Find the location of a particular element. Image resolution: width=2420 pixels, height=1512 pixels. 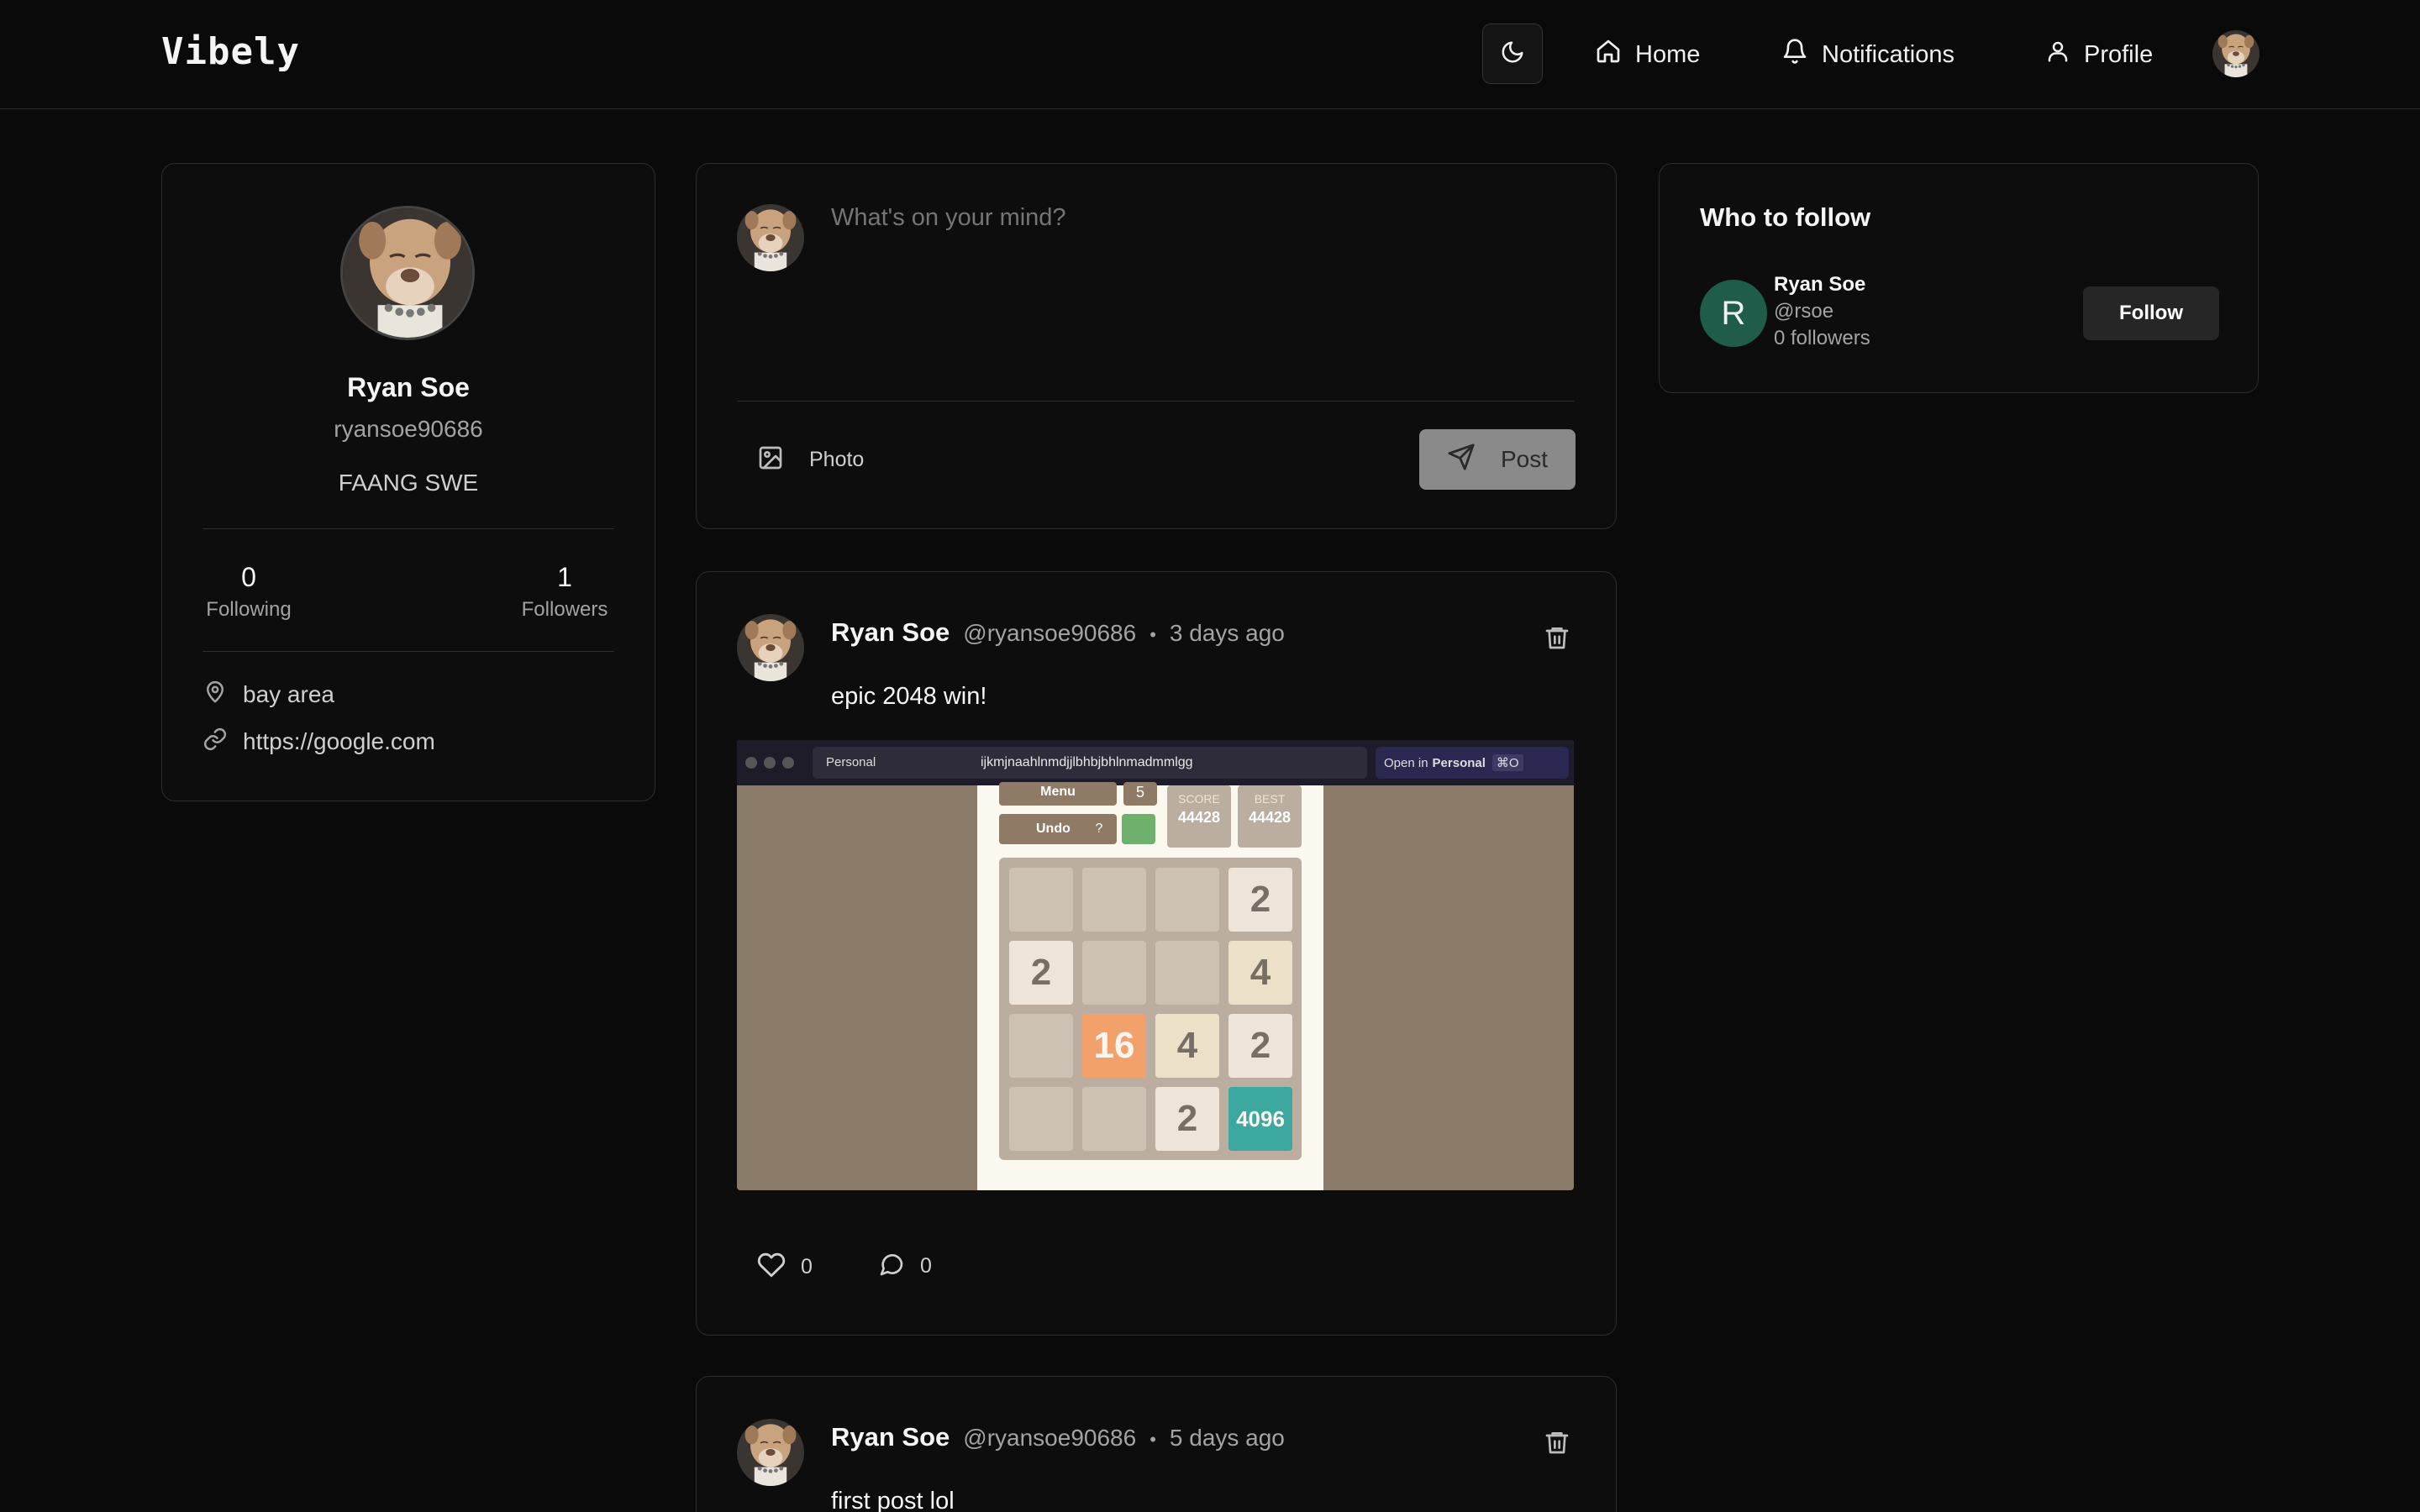

best-box: BEST 44428 is located at coordinates (1270, 816).